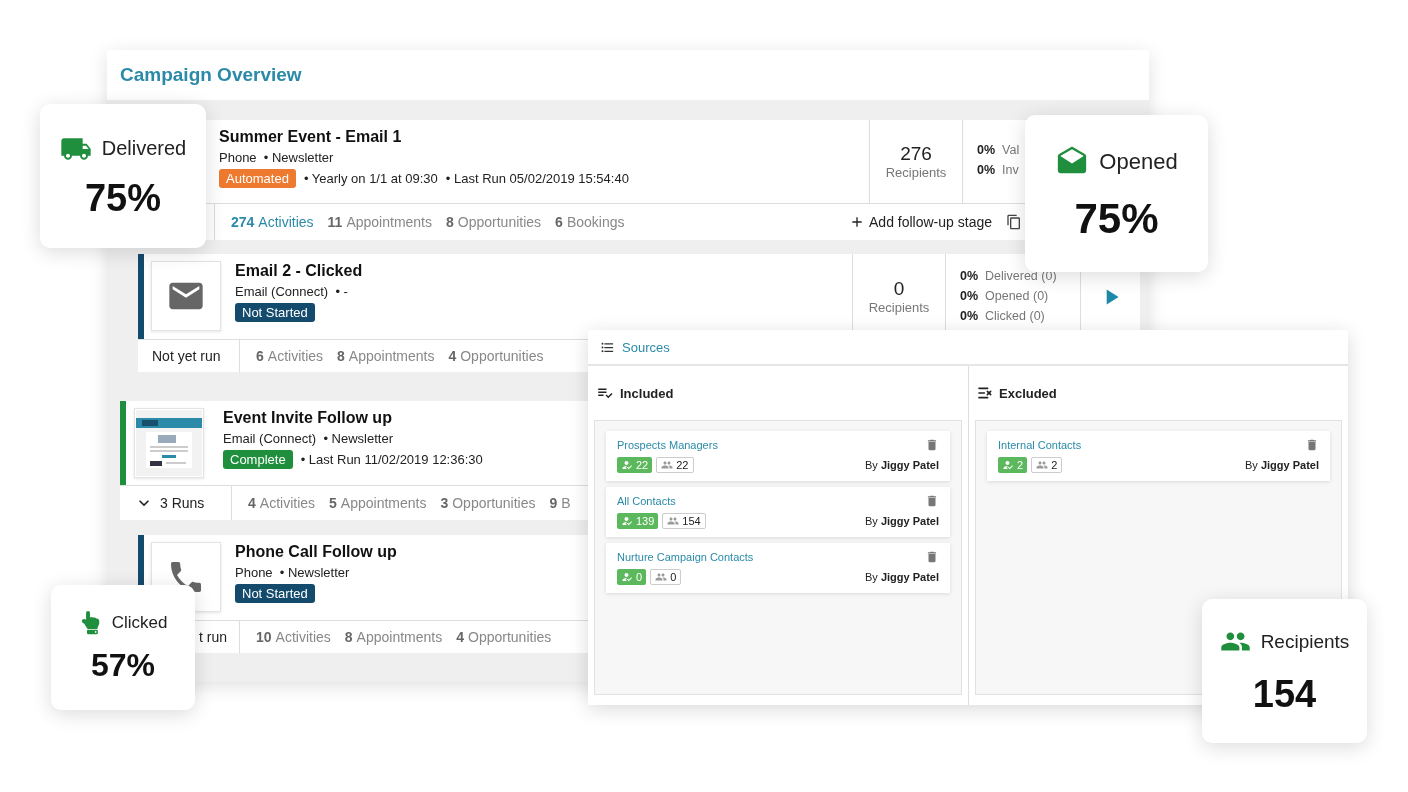 This screenshot has width=1408, height=792. Describe the element at coordinates (1284, 694) in the screenshot. I see `metric-value: 154` at that location.